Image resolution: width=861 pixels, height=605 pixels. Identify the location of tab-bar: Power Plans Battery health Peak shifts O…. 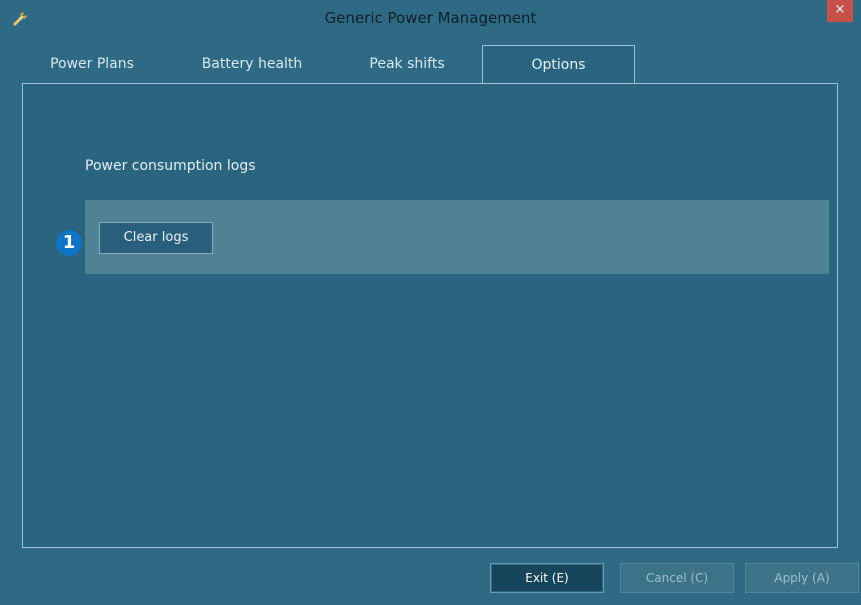
(430, 64).